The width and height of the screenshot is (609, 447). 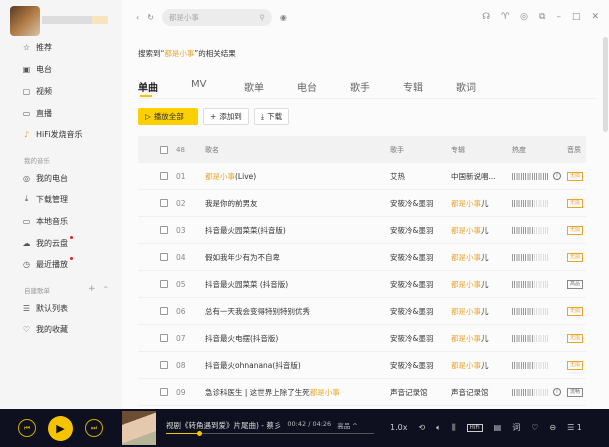 I want to click on add-playlist-button: +, so click(x=92, y=289).